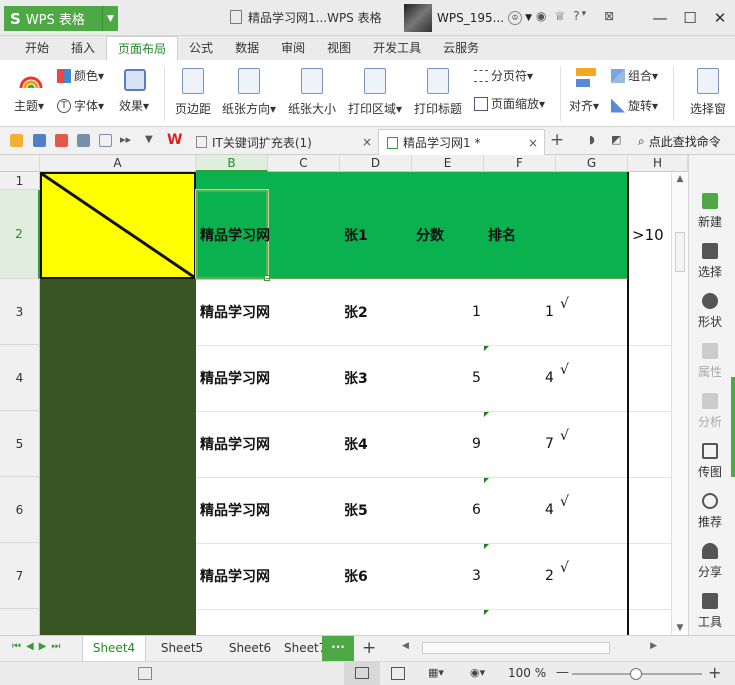 The width and height of the screenshot is (735, 685). I want to click on theme-button: 主题 ▾, so click(29, 105).